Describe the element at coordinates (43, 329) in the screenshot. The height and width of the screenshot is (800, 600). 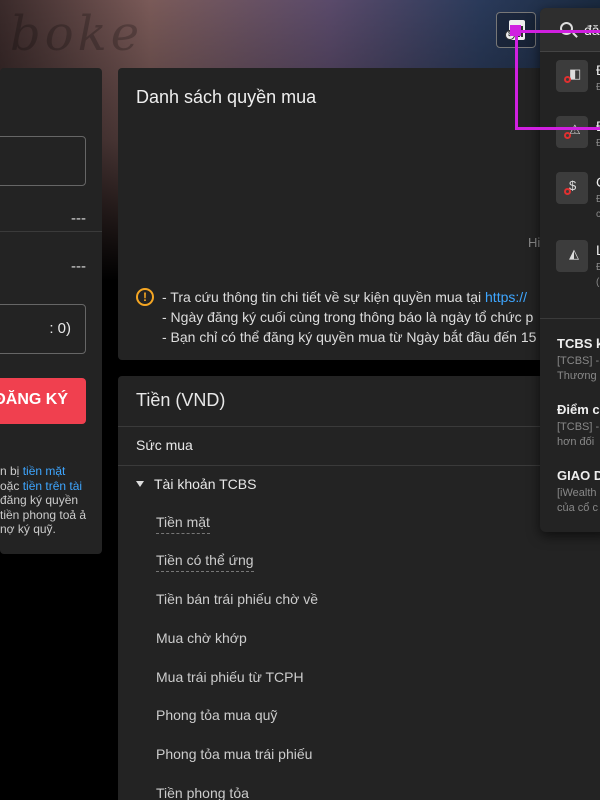
I see `summary-box: : 0)` at that location.